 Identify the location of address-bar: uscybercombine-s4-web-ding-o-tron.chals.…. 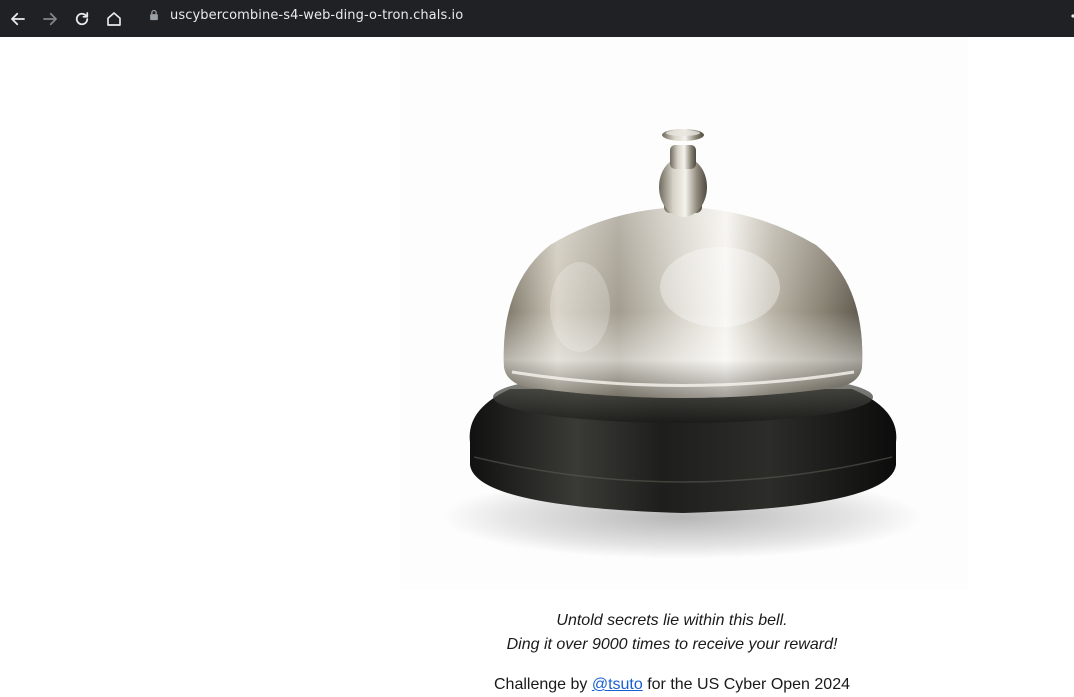
(300, 15).